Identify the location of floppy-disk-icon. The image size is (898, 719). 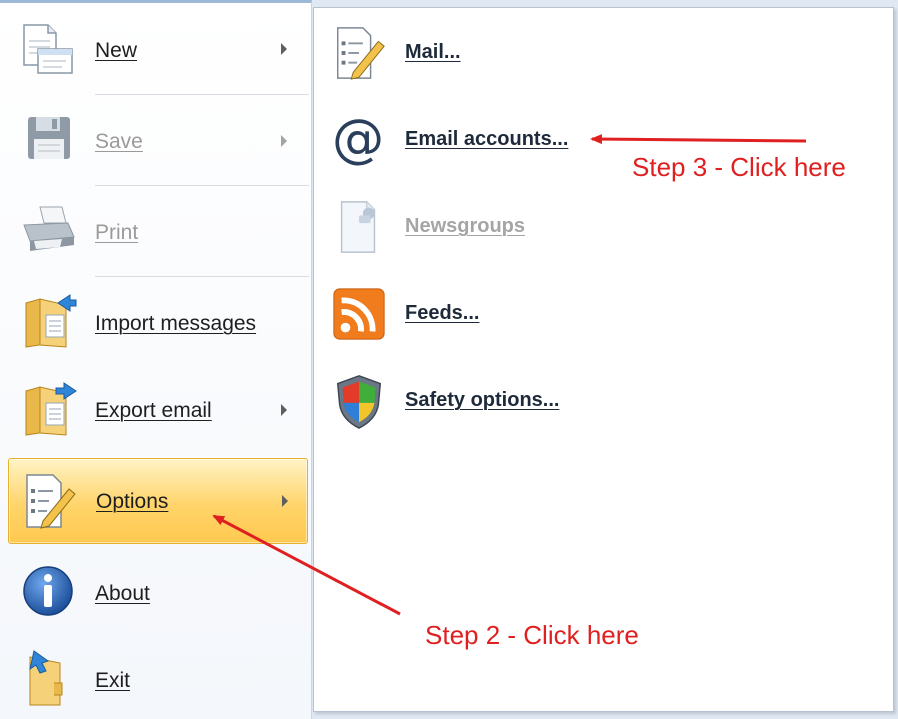
(49, 138).